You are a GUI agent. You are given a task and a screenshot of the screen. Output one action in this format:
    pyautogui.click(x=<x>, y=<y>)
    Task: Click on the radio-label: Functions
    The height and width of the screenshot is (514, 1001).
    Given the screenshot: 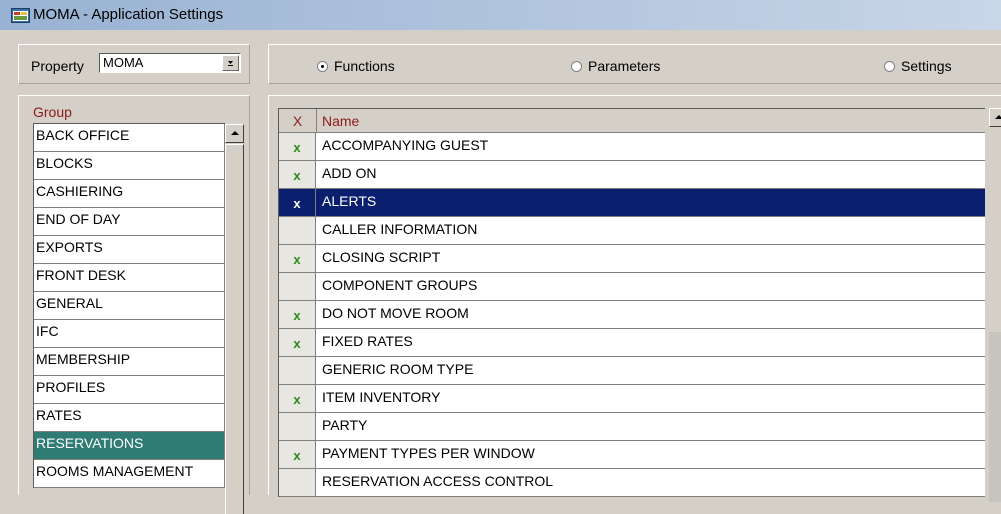 What is the action you would take?
    pyautogui.click(x=364, y=66)
    